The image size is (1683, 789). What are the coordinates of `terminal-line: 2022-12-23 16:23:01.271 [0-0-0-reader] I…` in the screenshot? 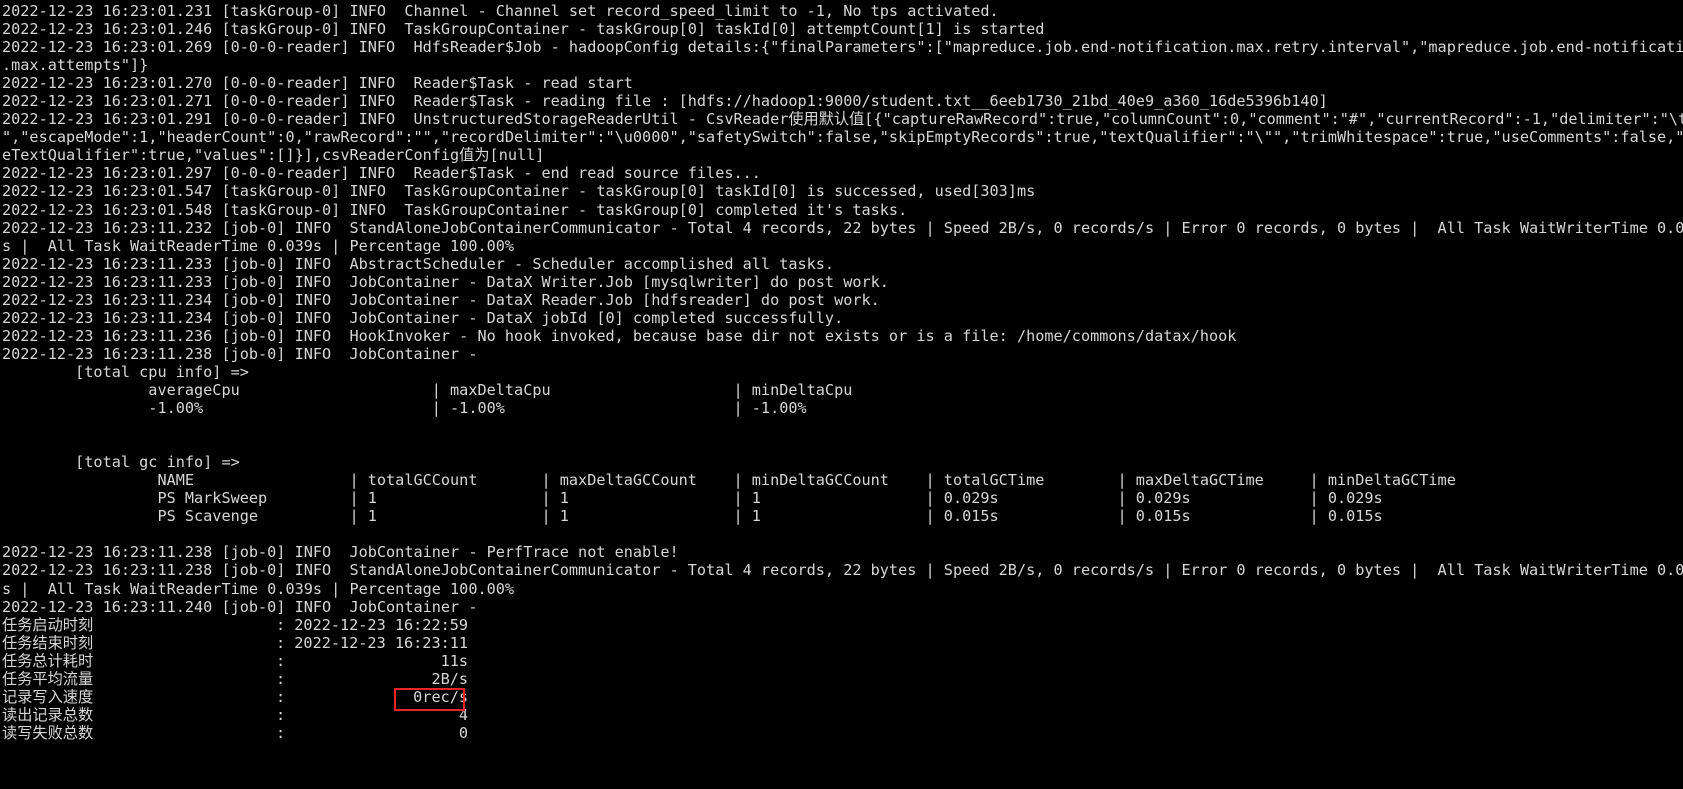 It's located at (665, 101).